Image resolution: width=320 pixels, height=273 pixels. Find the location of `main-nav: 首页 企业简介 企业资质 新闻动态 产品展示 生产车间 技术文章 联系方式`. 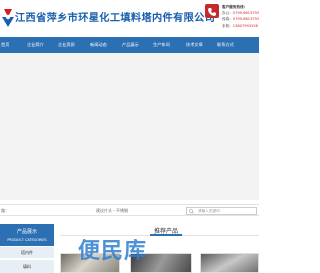

main-nav: 首页 企业简介 企业资质 新闻动态 产品展示 生产车间 技术文章 联系方式 is located at coordinates (129, 45).